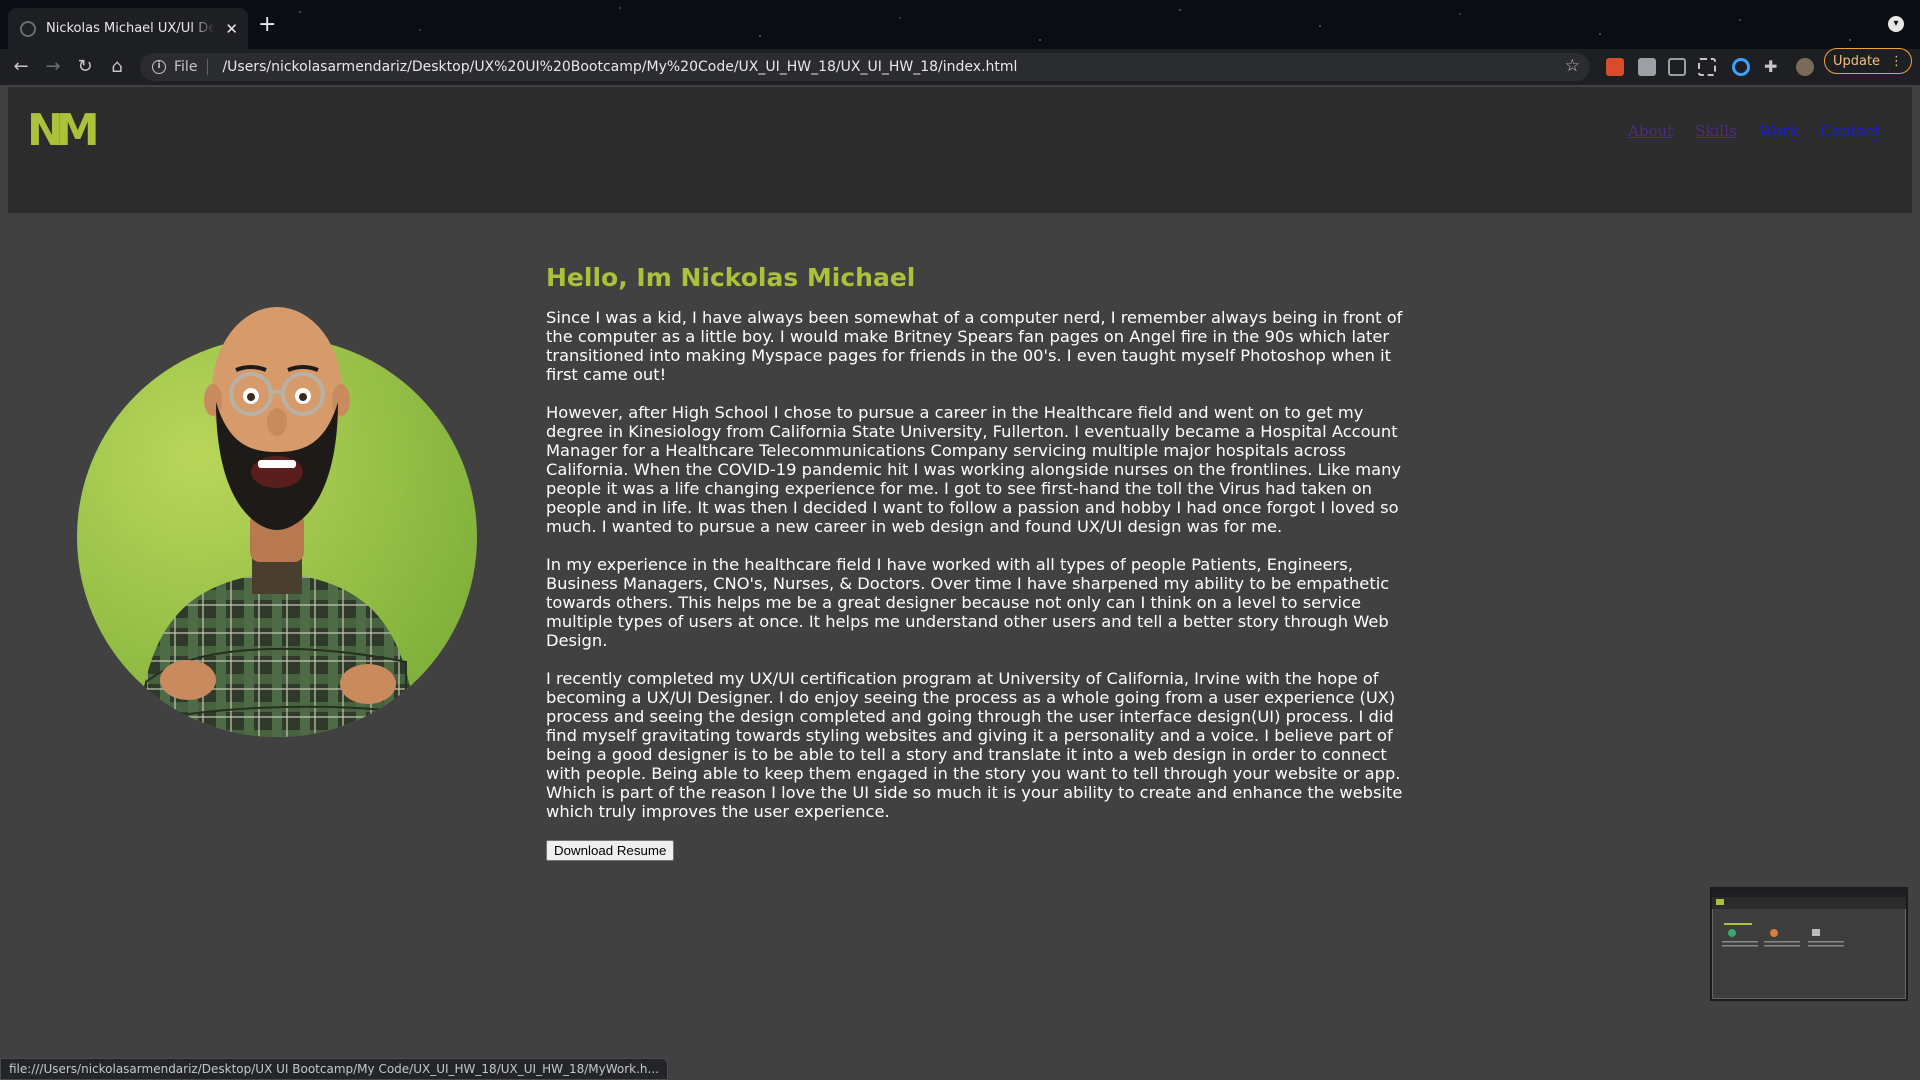 The height and width of the screenshot is (1080, 1920). I want to click on nav-link-work: Work, so click(1779, 131).